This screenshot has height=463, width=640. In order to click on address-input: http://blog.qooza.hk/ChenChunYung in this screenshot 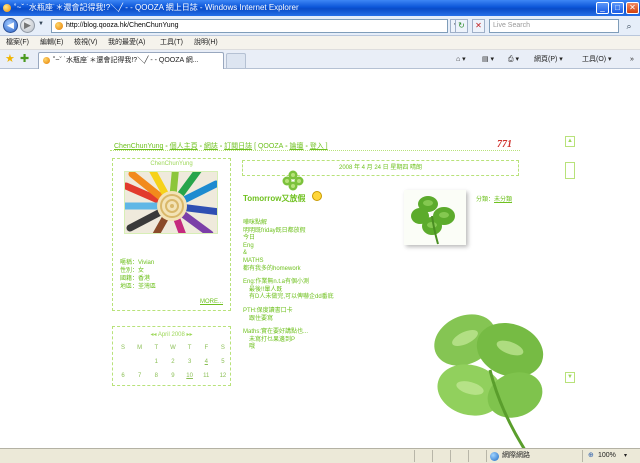, I will do `click(249, 26)`.